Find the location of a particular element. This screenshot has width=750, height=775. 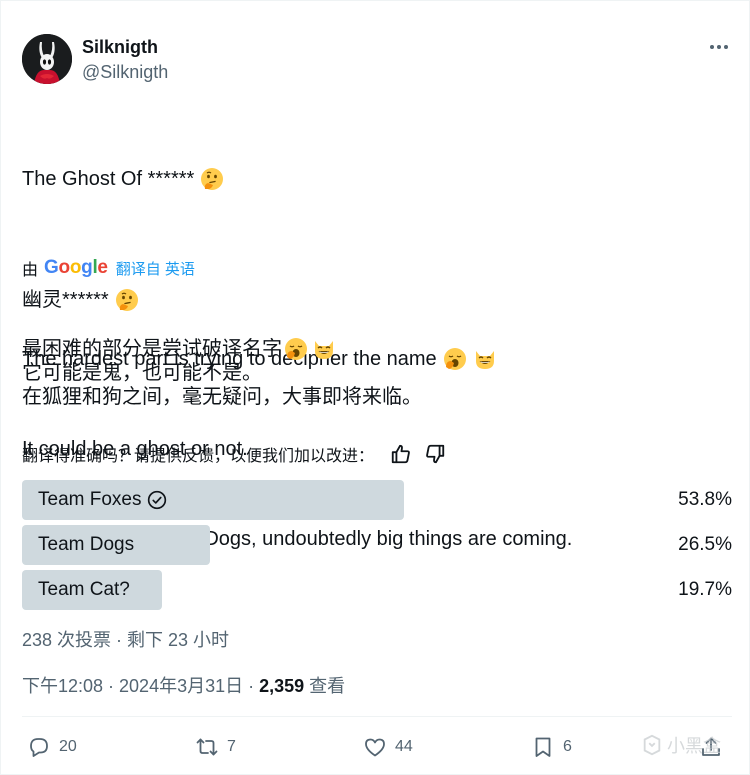

watermark-logo-icon is located at coordinates (652, 745).